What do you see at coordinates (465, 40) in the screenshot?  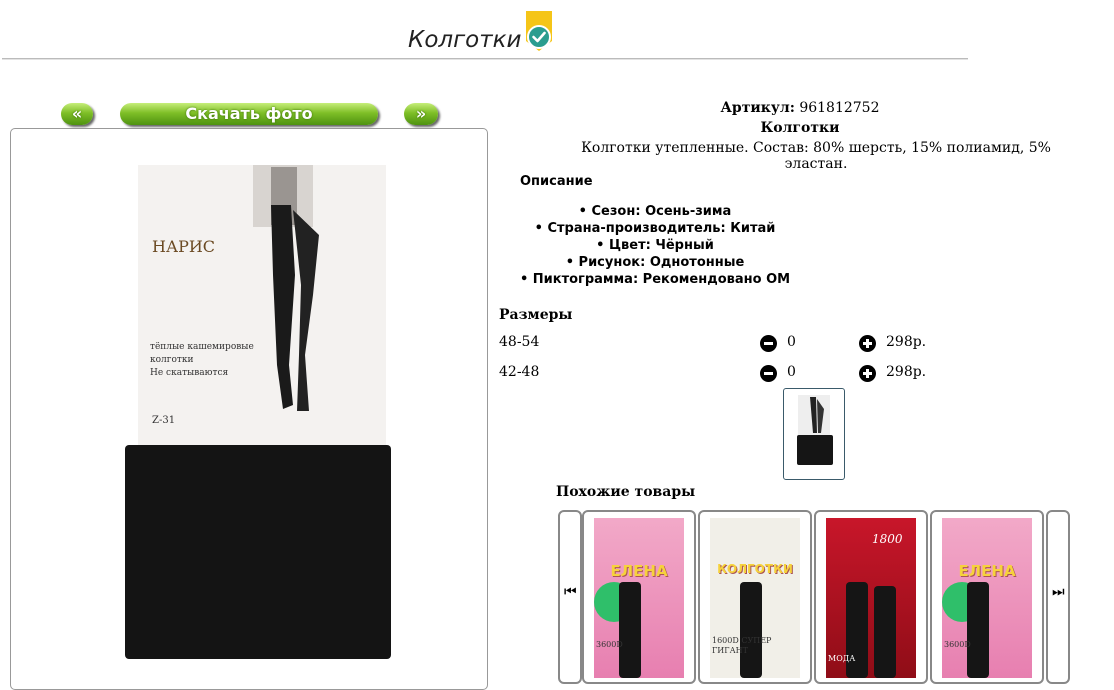 I see `page-title: Колготки` at bounding box center [465, 40].